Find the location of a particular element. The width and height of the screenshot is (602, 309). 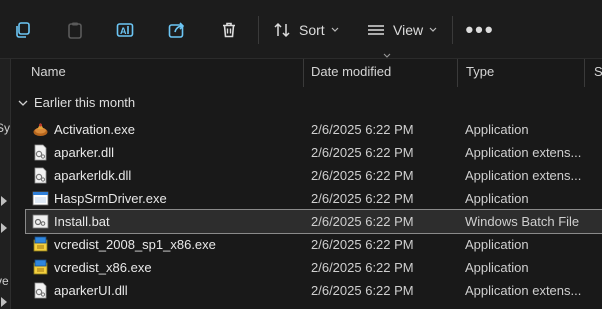

file-name: HaspSrmDriver.exe is located at coordinates (110, 198).